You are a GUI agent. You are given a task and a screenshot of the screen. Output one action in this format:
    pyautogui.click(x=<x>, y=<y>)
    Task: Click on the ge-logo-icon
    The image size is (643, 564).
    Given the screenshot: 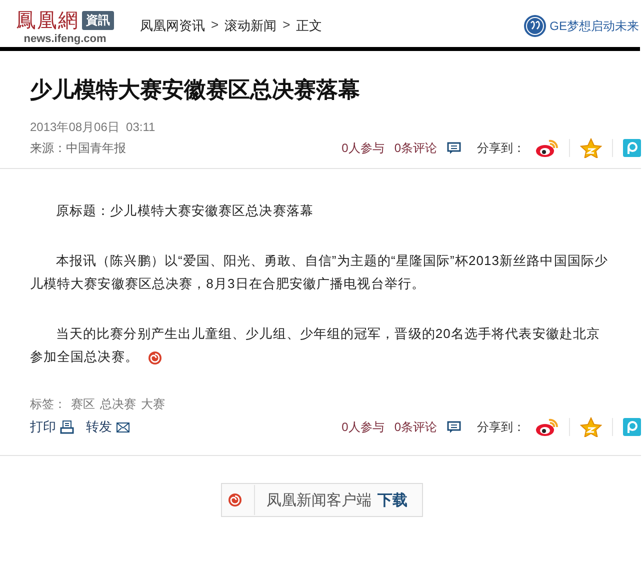 What is the action you would take?
    pyautogui.click(x=534, y=26)
    